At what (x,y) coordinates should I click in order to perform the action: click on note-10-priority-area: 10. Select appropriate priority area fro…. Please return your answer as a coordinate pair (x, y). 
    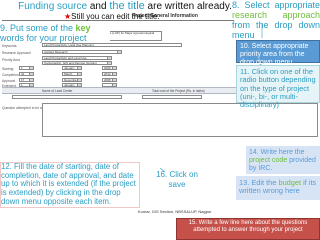
    Looking at the image, I should click on (278, 53).